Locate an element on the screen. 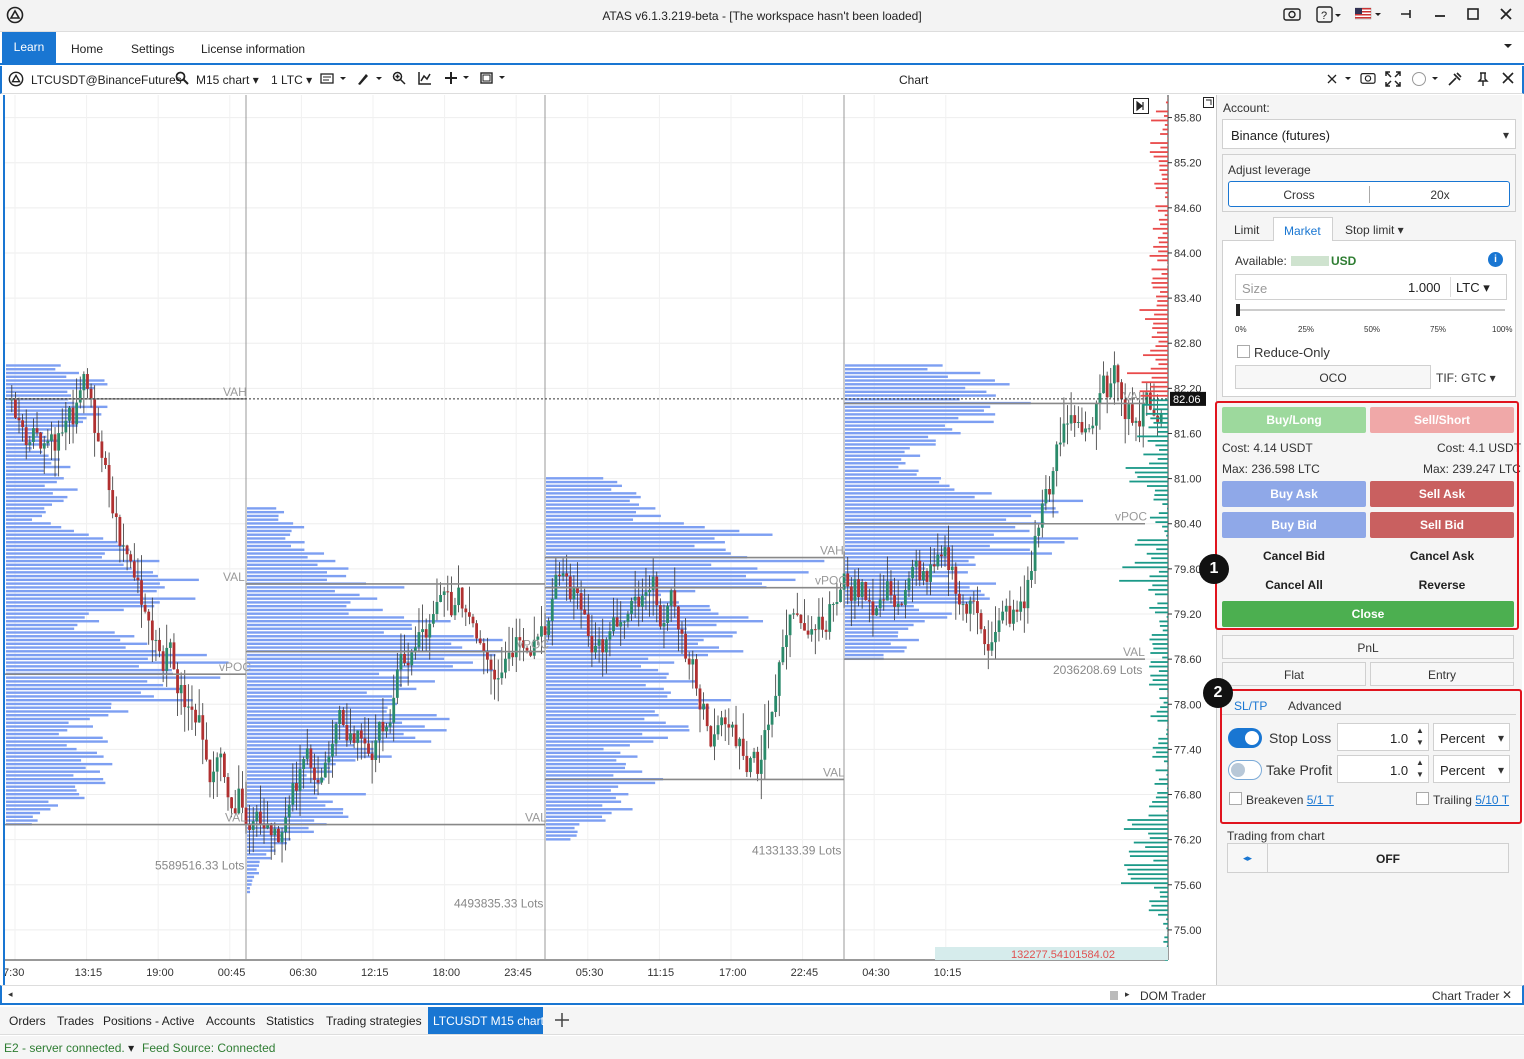 The width and height of the screenshot is (1524, 1059). template-icon is located at coordinates (335, 80).